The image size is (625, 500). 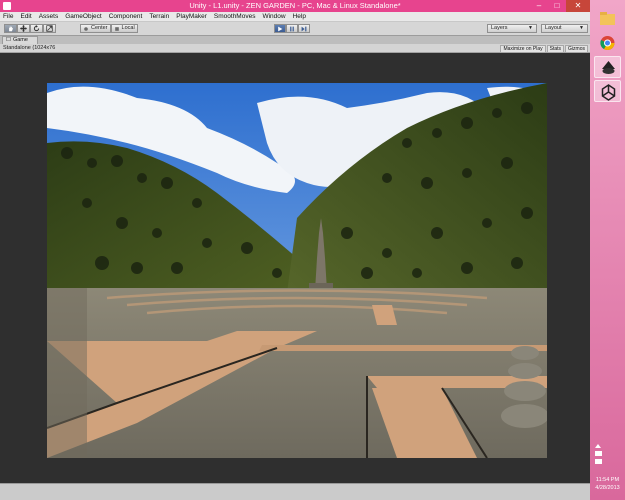 What do you see at coordinates (191, 16) in the screenshot?
I see `menu-playmaker: PlayMaker` at bounding box center [191, 16].